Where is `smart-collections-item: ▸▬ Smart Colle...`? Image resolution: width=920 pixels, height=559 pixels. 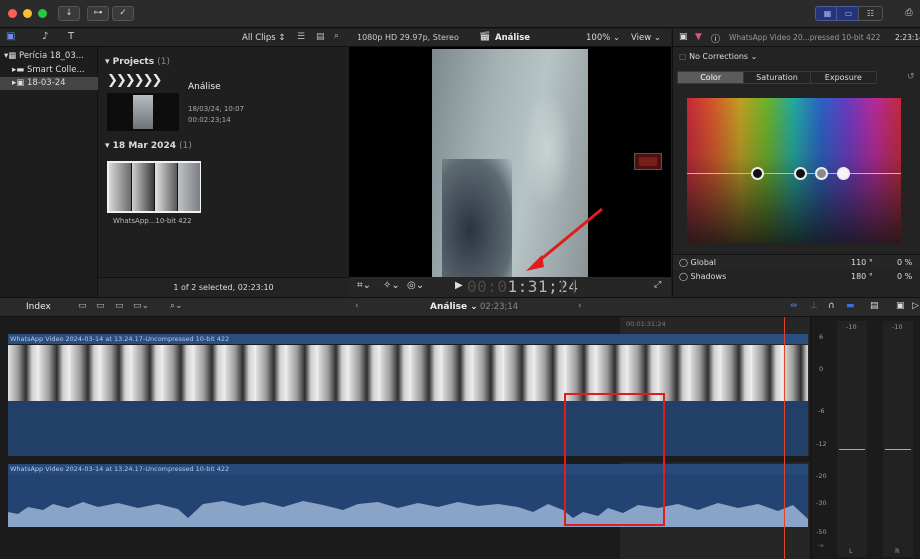
smart-collections-item: ▸▬ Smart Colle... is located at coordinates (48, 70).